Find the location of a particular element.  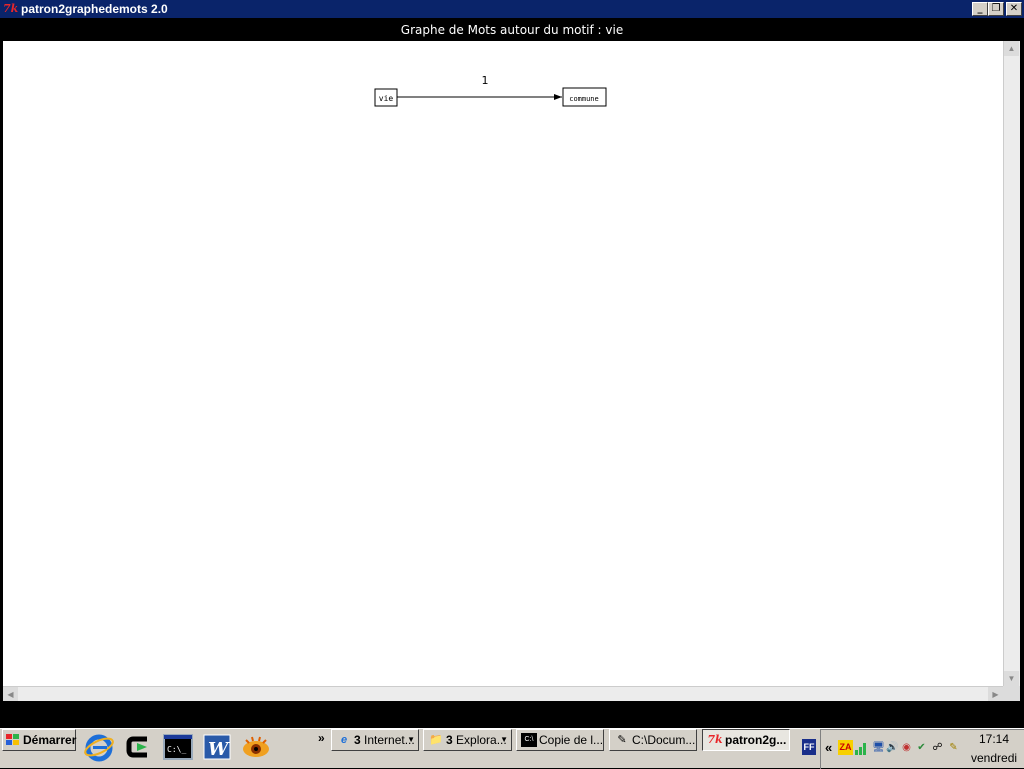

cmd-small-icon: C:\ is located at coordinates (529, 740).